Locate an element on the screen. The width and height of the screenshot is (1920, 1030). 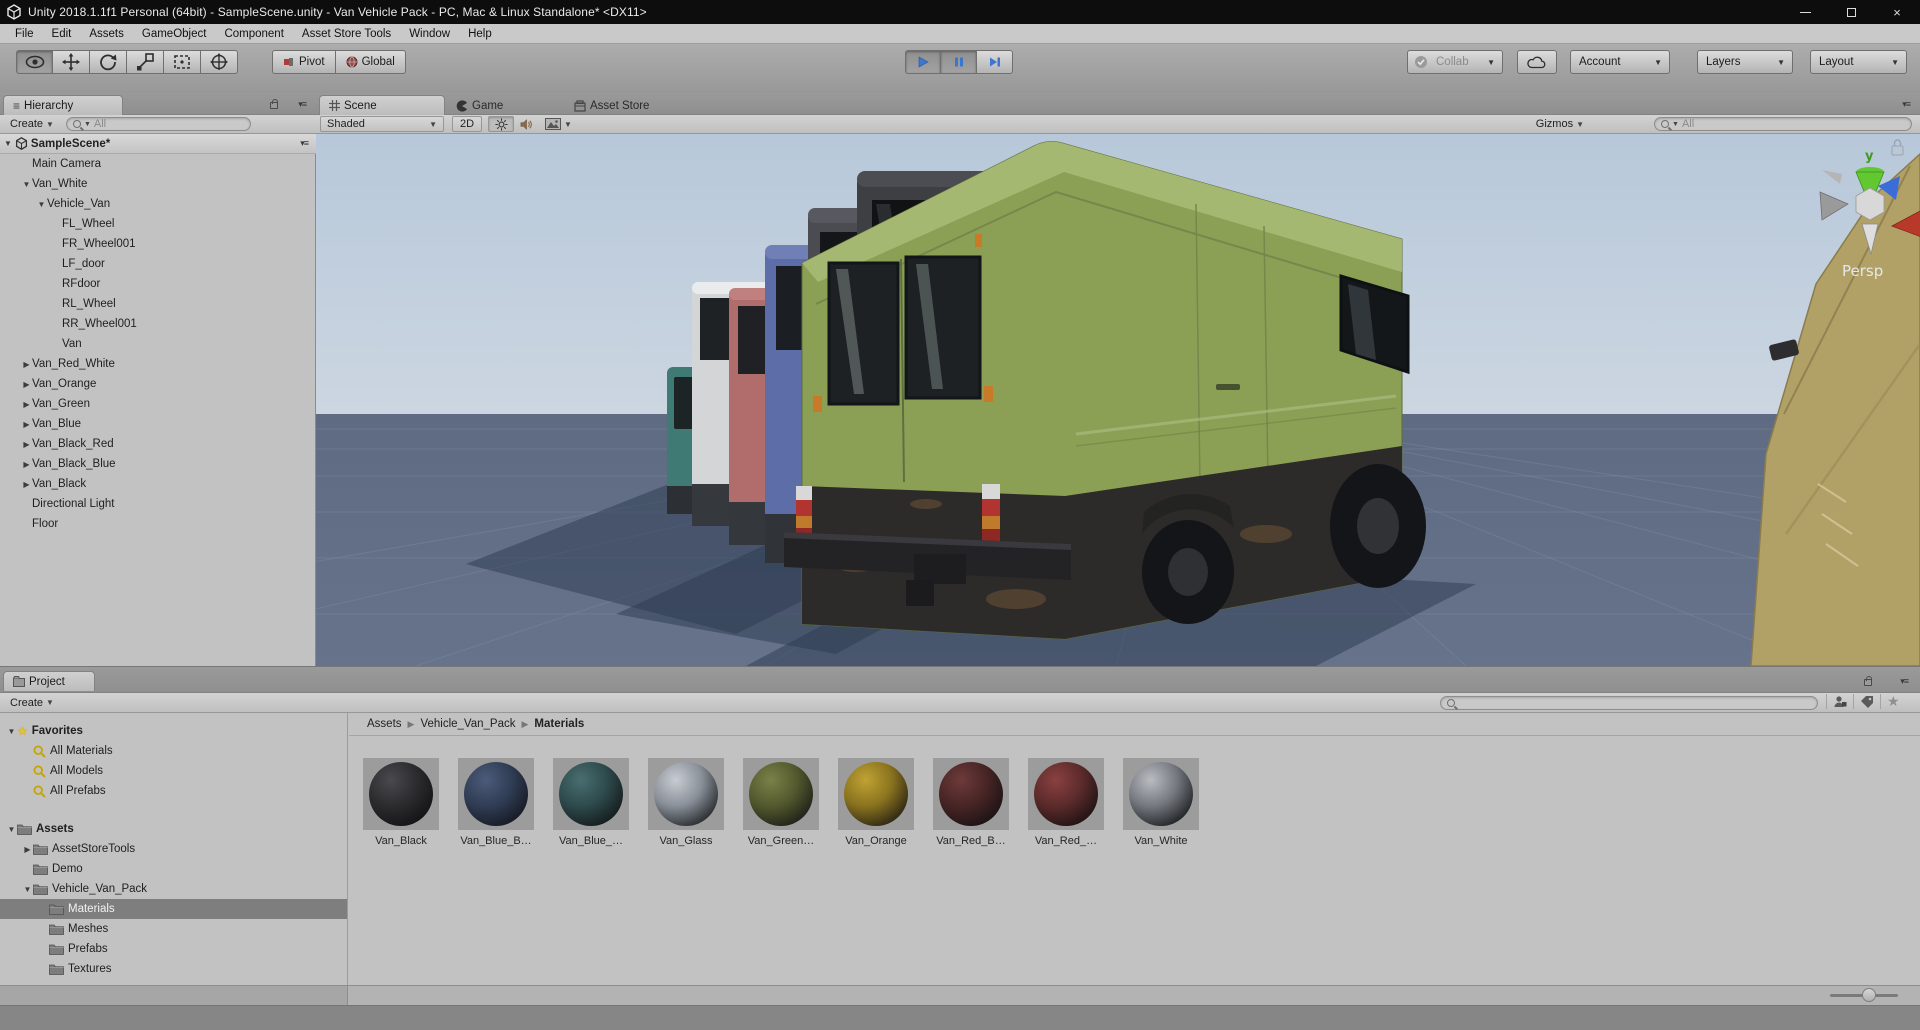
scene-disclosure-icon: ▼ is located at coordinates (8, 143).